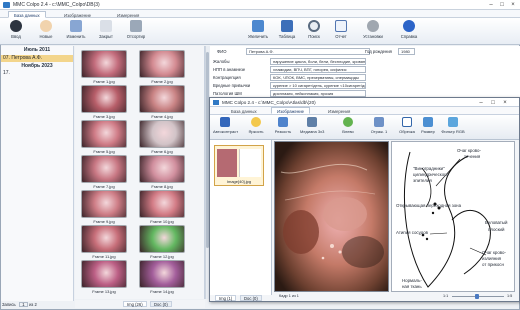 The height and width of the screenshot is (310, 520). Describe the element at coordinates (429, 205) in the screenshot. I see `diagram-label: Открывающая переходная зона` at that location.